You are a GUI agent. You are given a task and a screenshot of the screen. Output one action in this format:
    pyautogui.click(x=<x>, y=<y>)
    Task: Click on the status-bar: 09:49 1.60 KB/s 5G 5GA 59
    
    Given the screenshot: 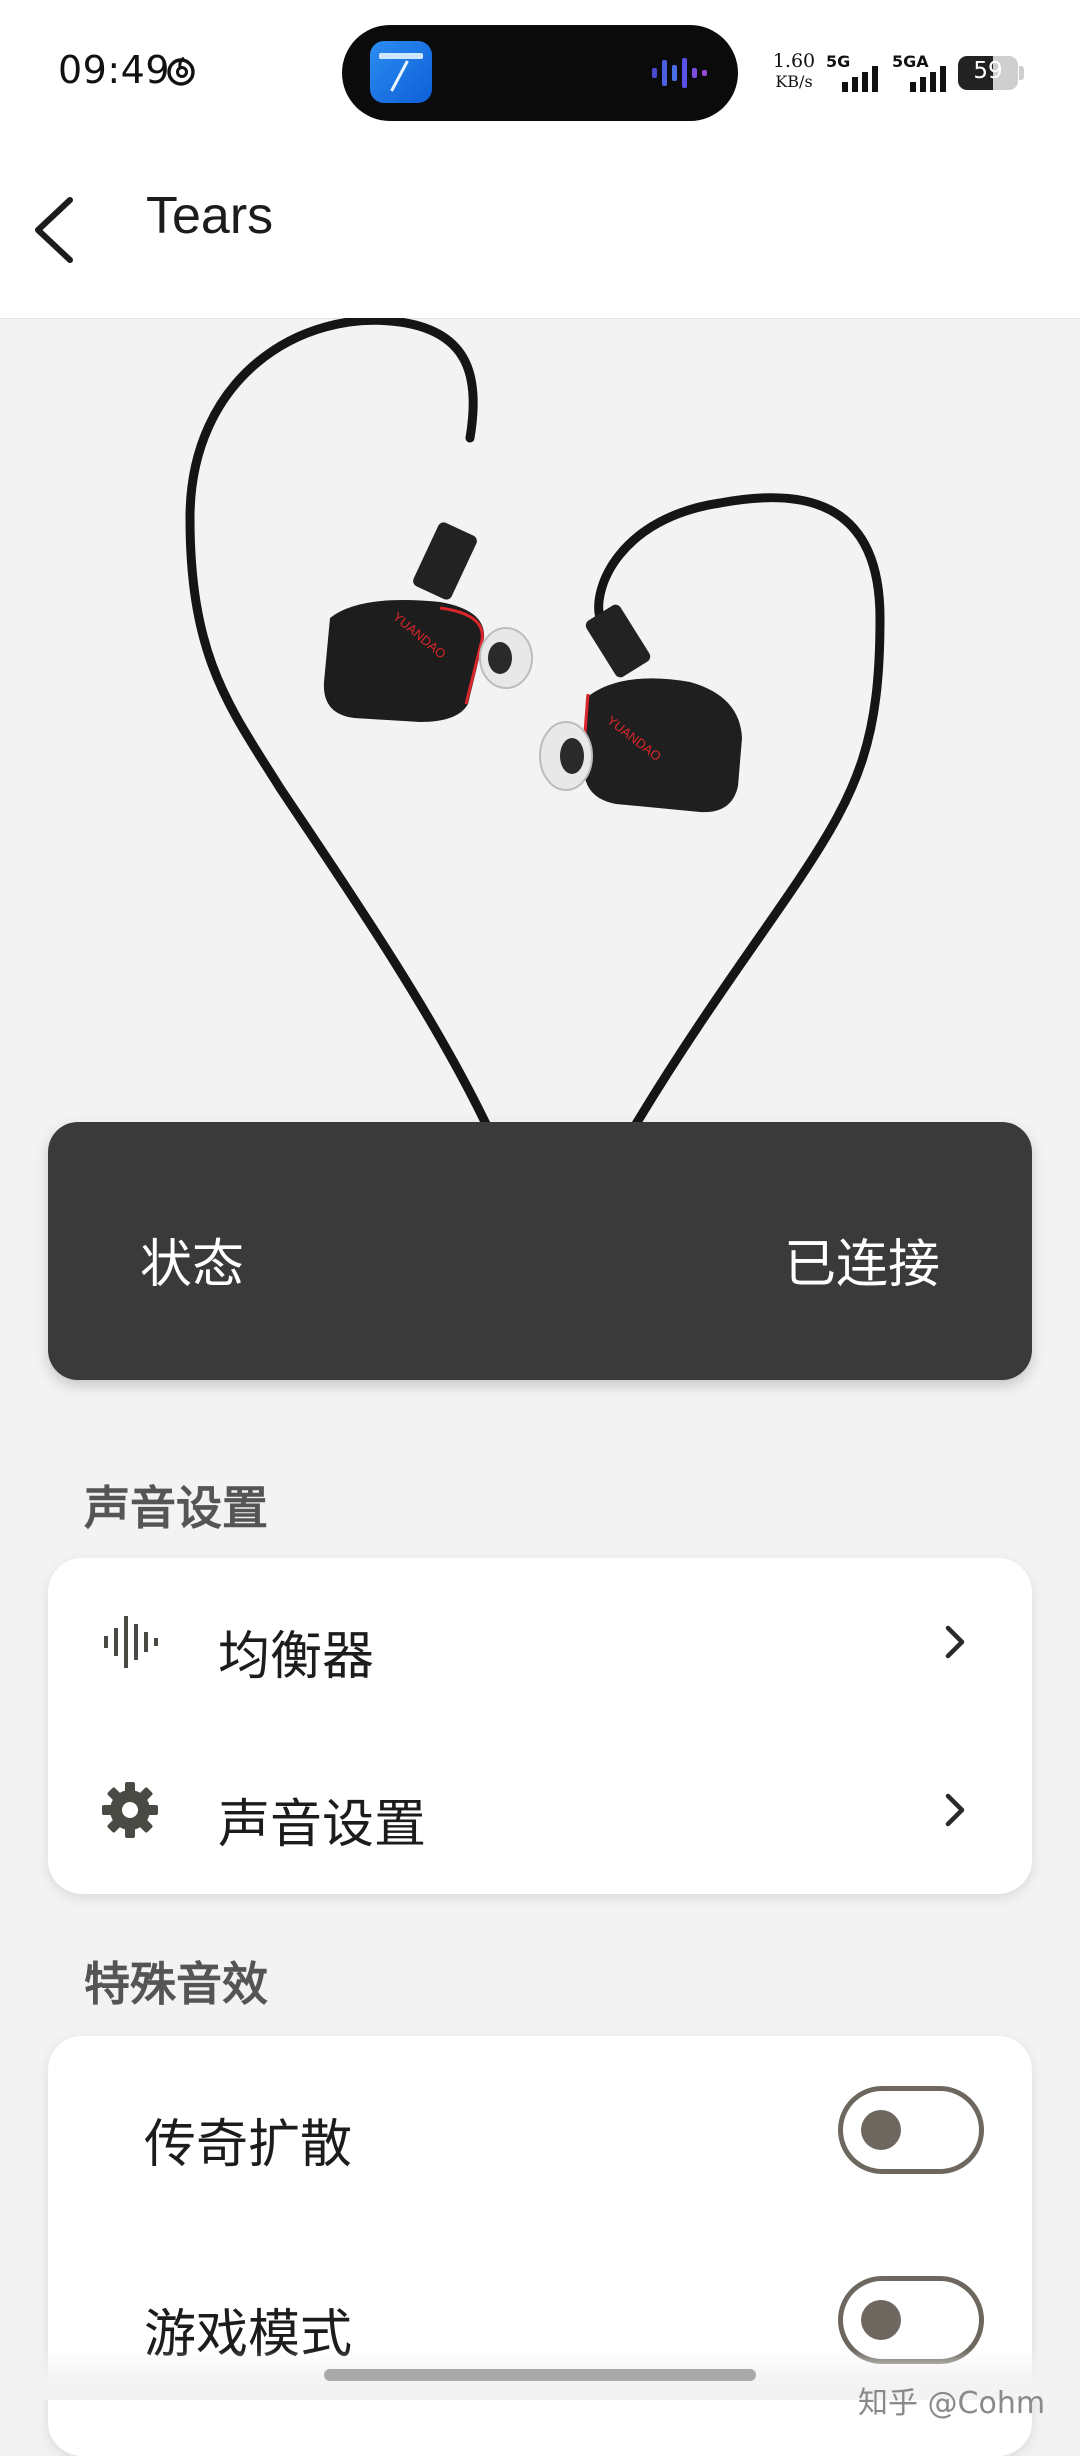 What is the action you would take?
    pyautogui.click(x=540, y=70)
    